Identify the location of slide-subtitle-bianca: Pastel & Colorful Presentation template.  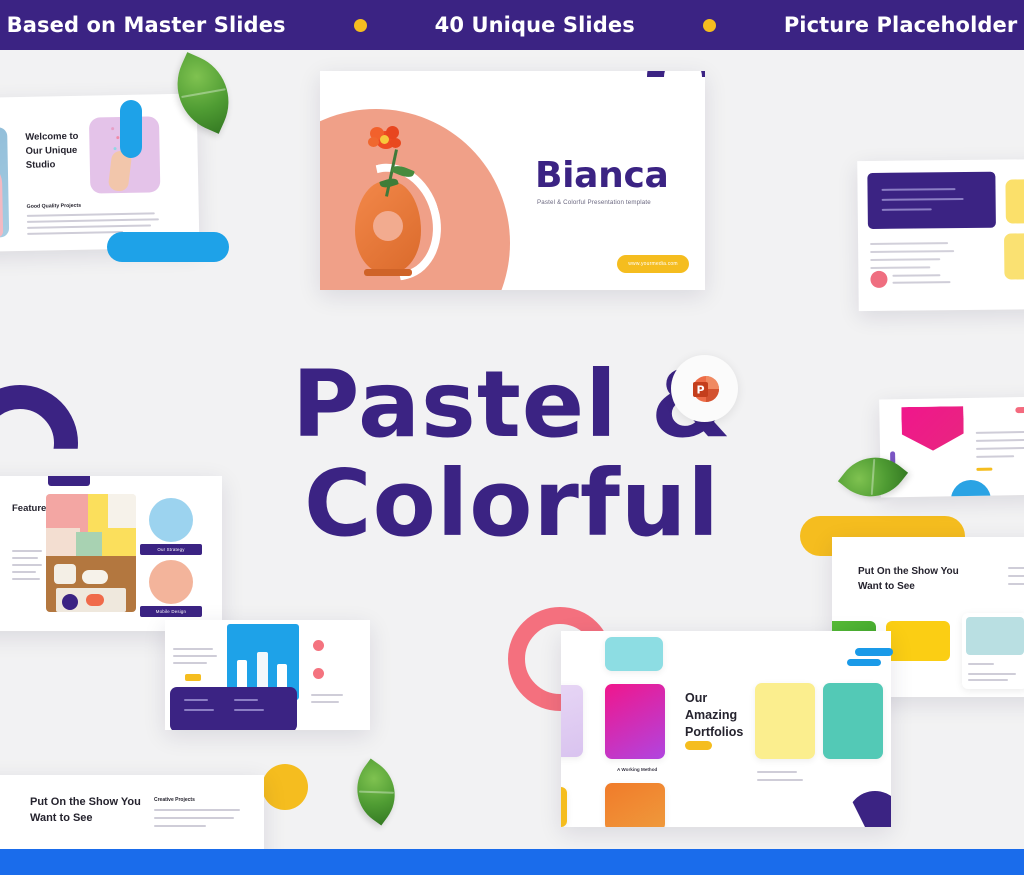
(594, 202).